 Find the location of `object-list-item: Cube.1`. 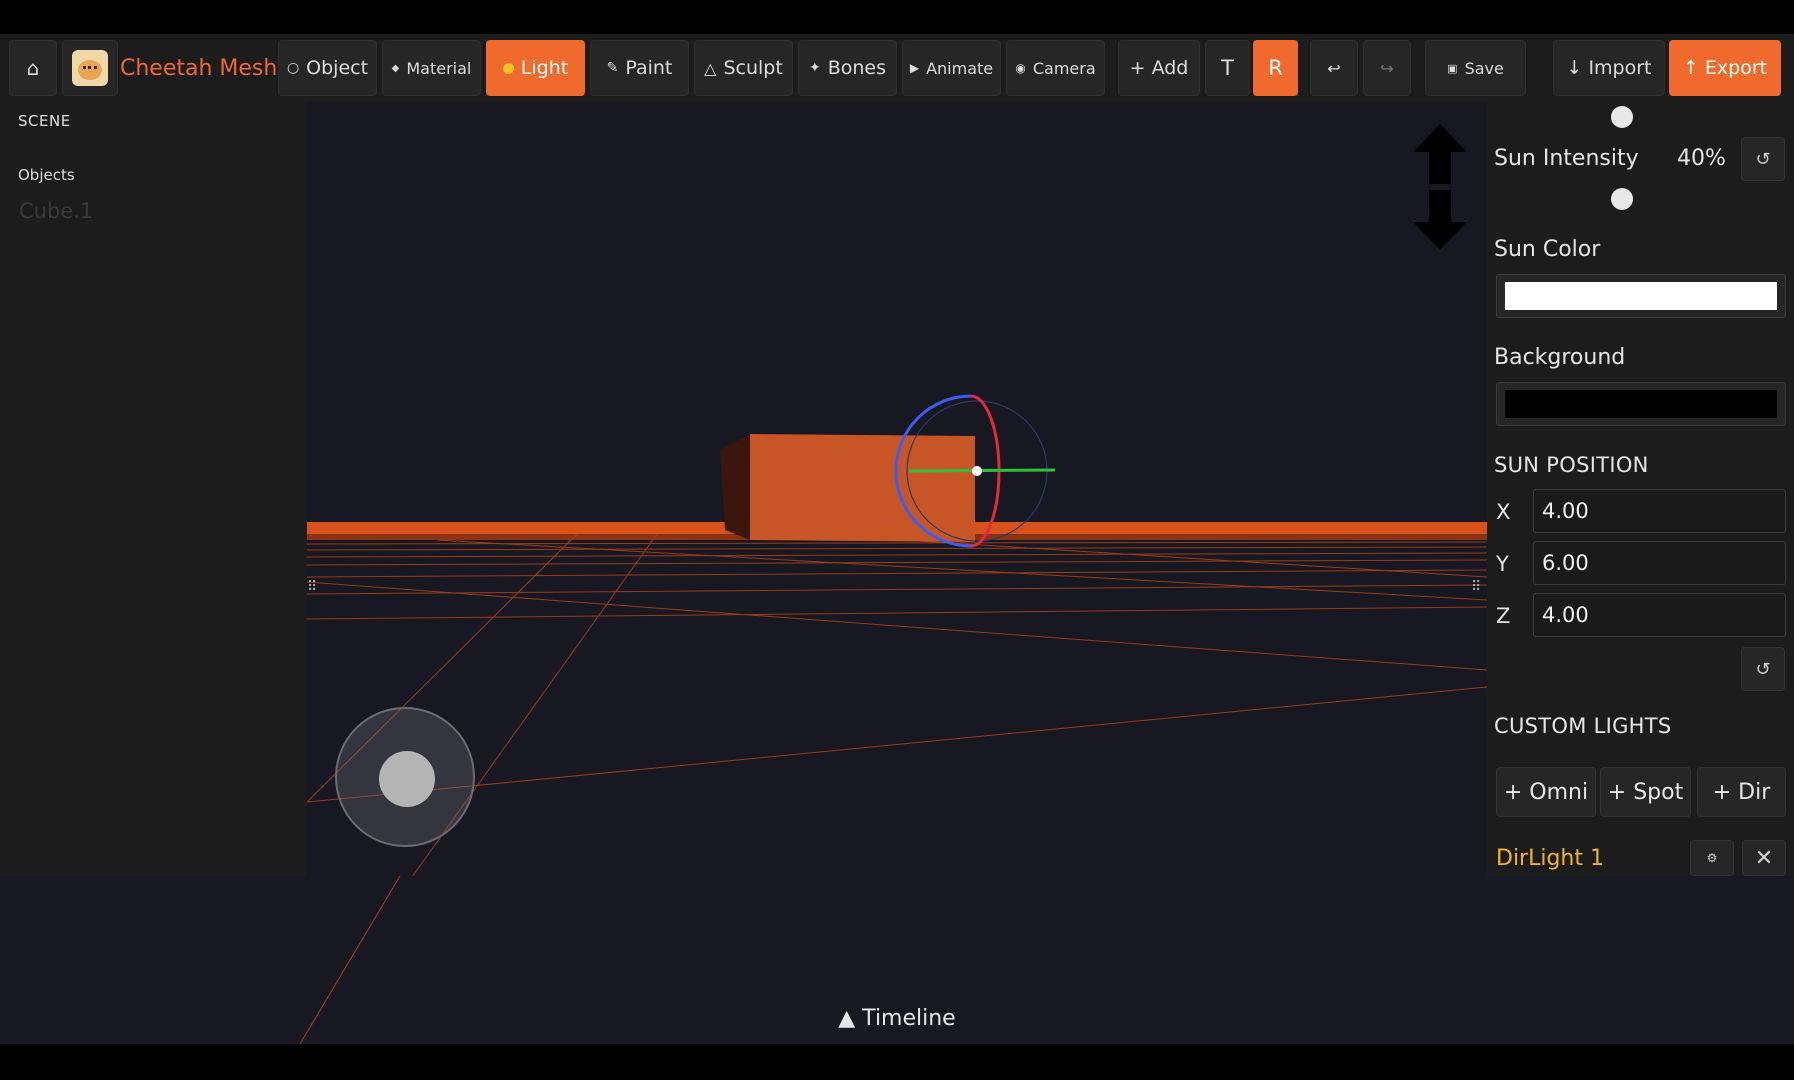

object-list-item: Cube.1 is located at coordinates (56, 211).